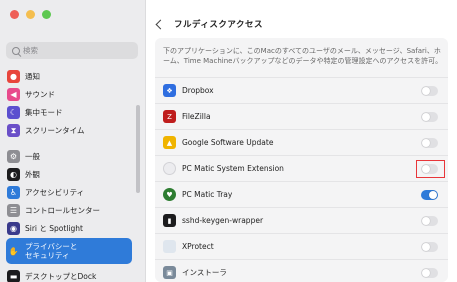  Describe the element at coordinates (32, 174) in the screenshot. I see `sidebar-item-label: 外観` at that location.